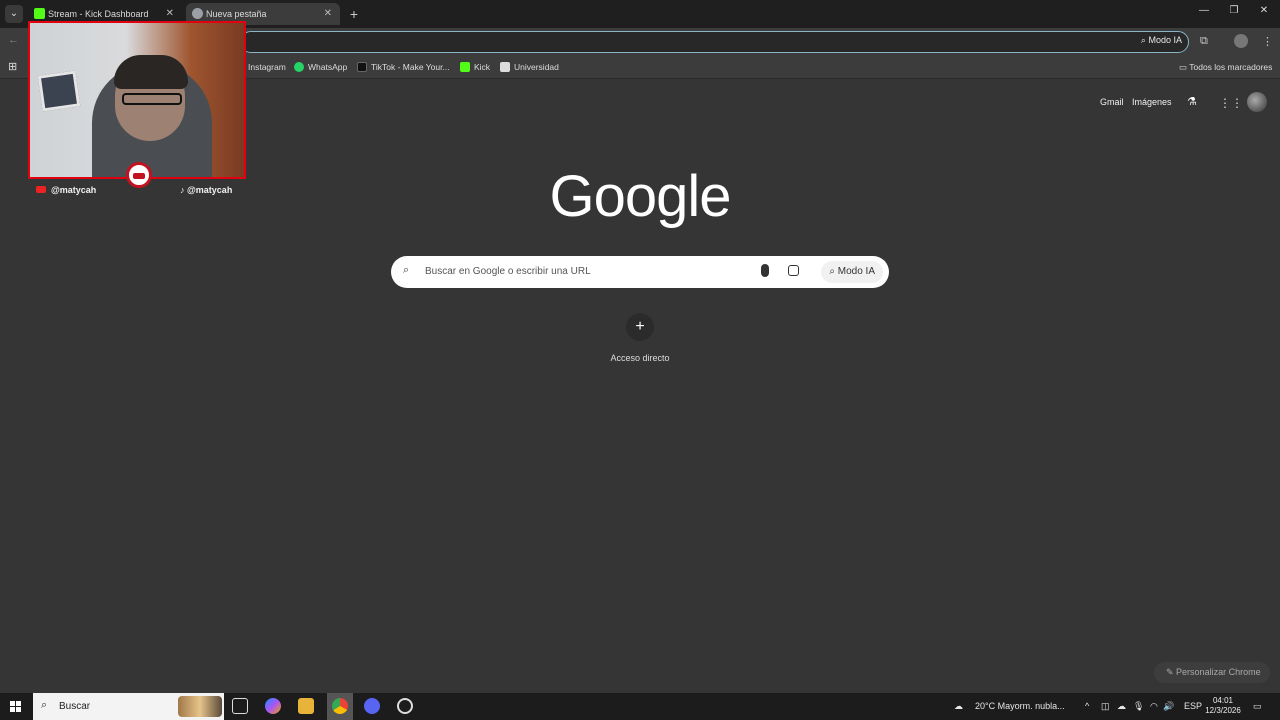 The height and width of the screenshot is (720, 1280). What do you see at coordinates (856, 271) in the screenshot?
I see `ai-mode-label: Modo IA` at bounding box center [856, 271].